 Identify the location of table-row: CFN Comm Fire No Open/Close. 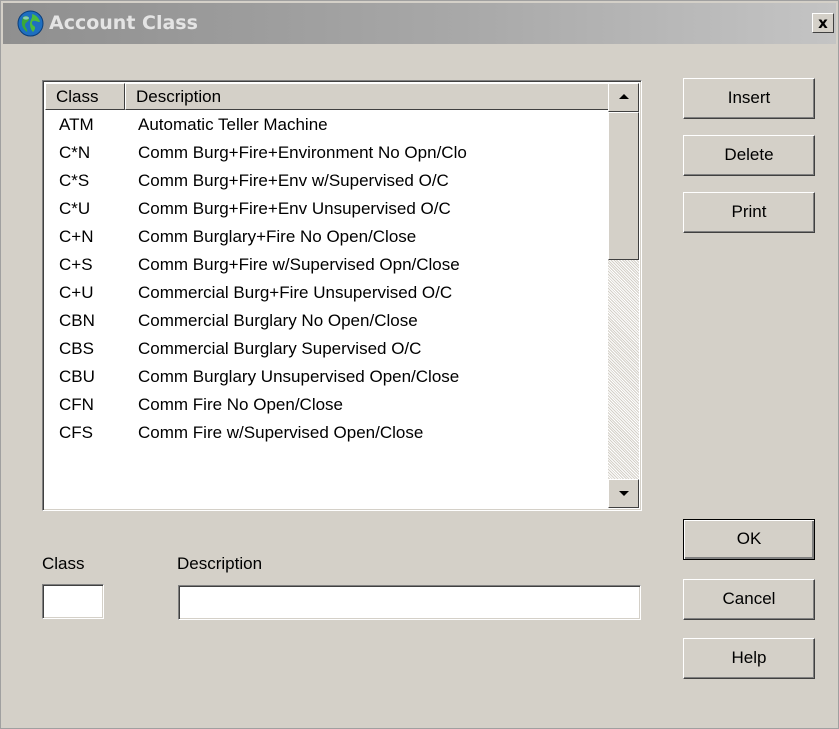
(327, 405).